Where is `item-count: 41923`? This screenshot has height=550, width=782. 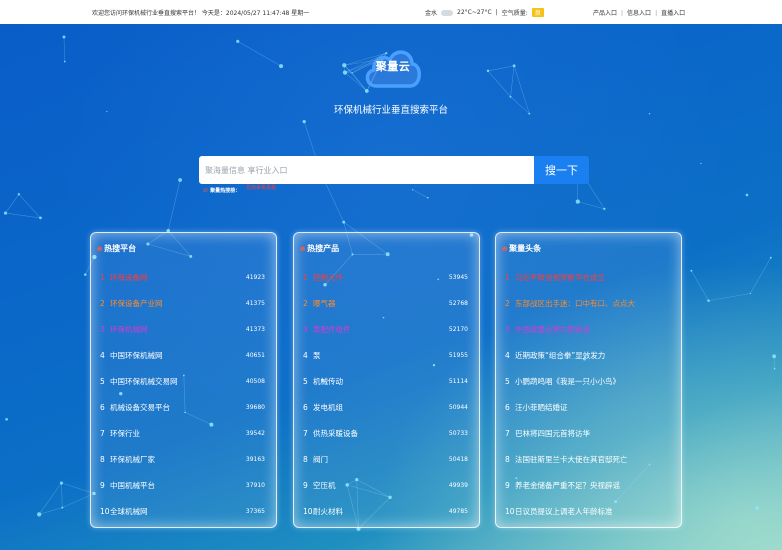
item-count: 41923 is located at coordinates (255, 277).